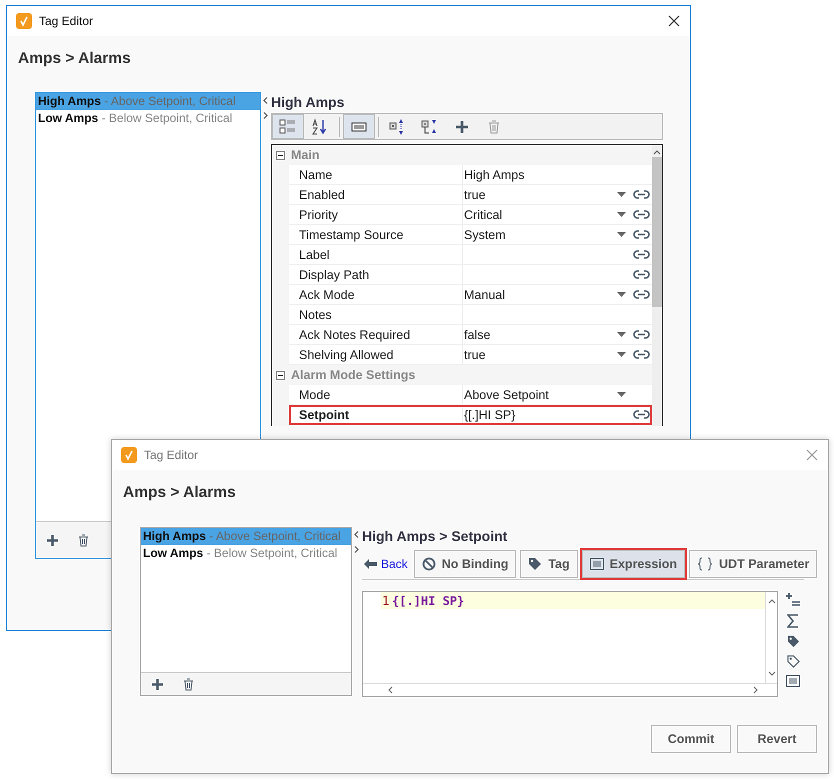  Describe the element at coordinates (793, 661) in the screenshot. I see `tag-outline-icon` at that location.